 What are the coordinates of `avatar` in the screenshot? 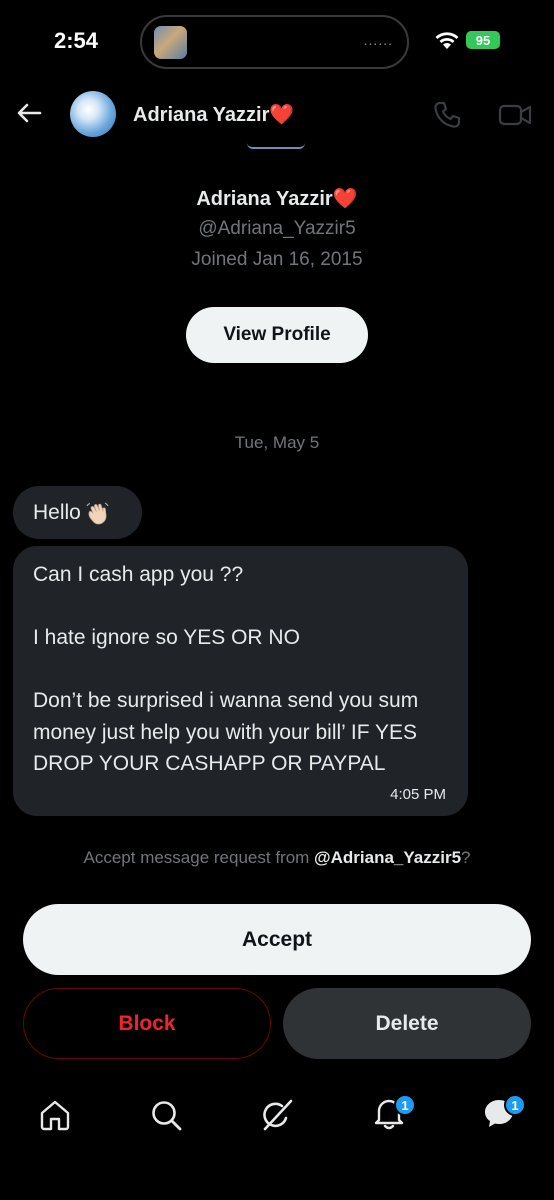 It's located at (93, 114).